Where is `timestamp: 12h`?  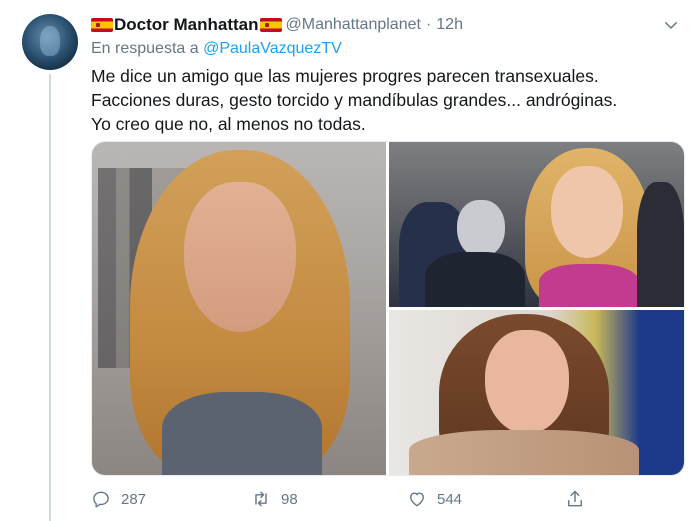 timestamp: 12h is located at coordinates (449, 25).